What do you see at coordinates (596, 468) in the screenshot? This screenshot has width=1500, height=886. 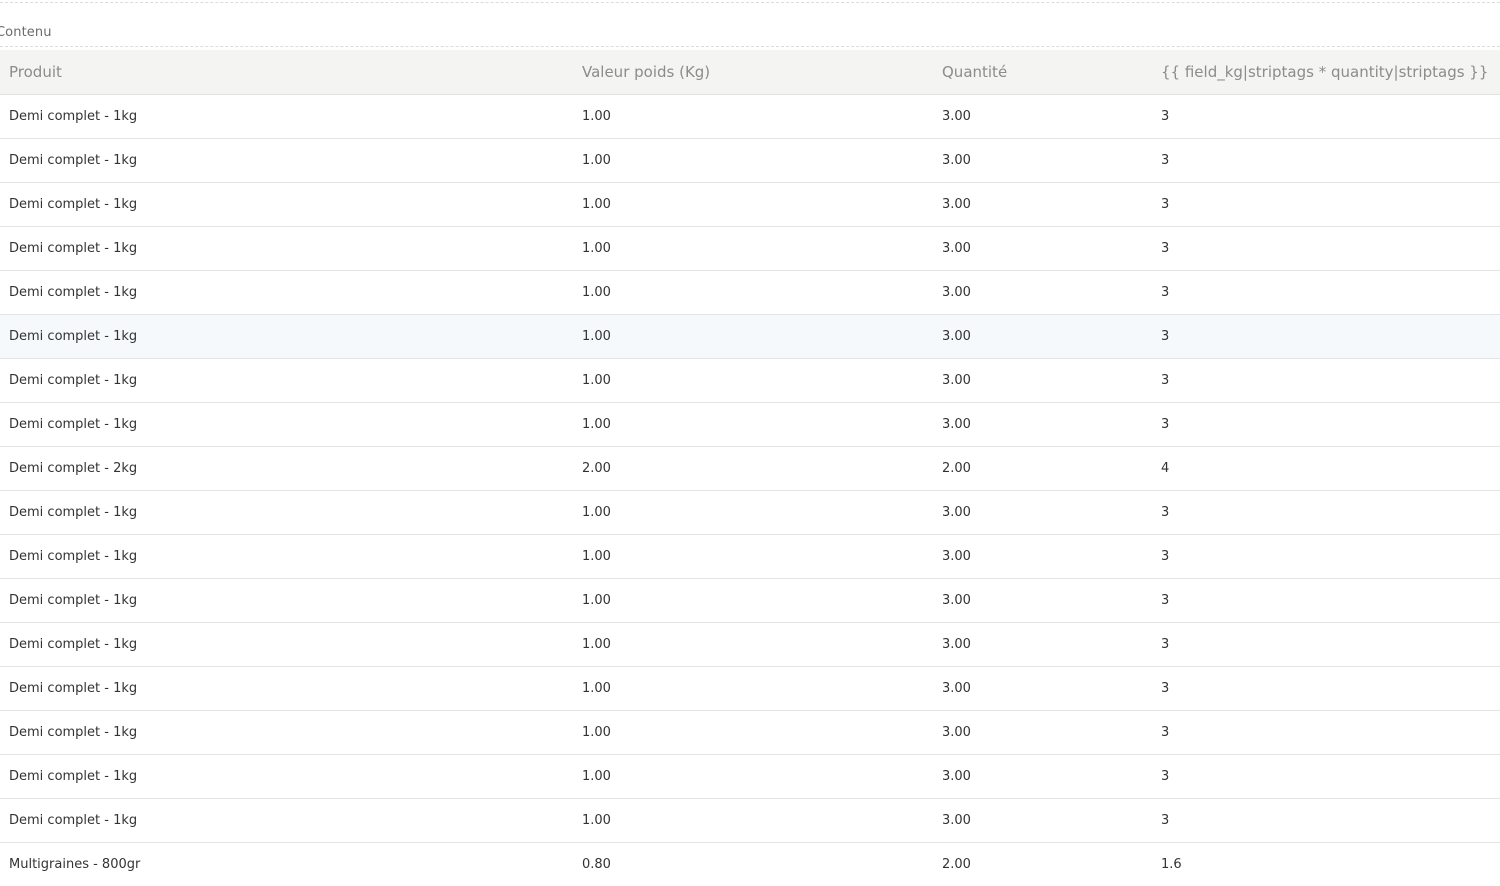 I see `cell-poids: 2.00` at bounding box center [596, 468].